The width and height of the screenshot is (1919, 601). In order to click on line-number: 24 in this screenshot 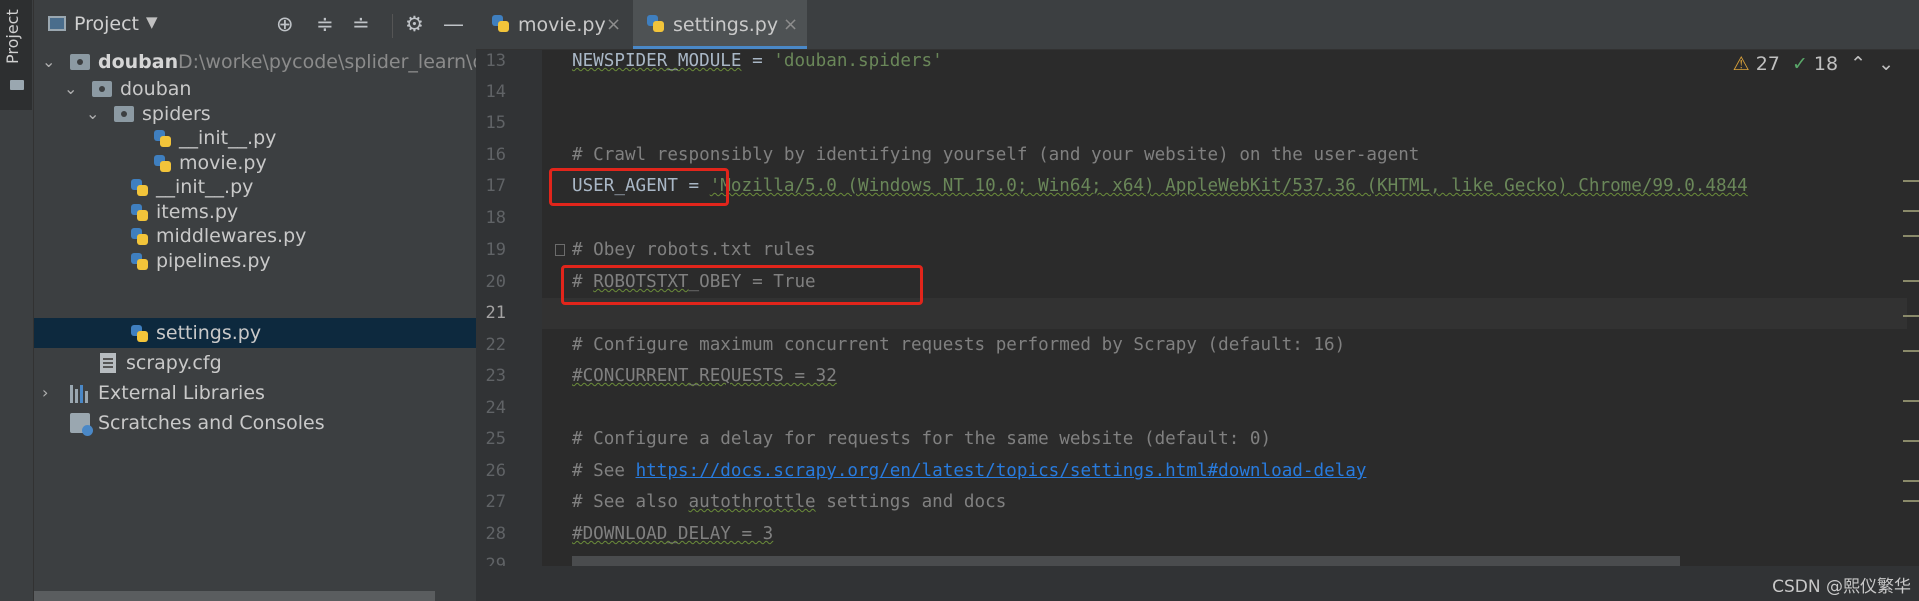, I will do `click(495, 408)`.